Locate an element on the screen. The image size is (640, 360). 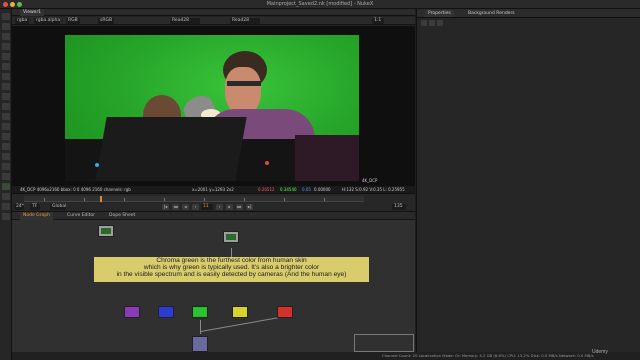
title-bar: Mainproject_Saved2.nk [modified] - NukeX is located at coordinates (320, 4).